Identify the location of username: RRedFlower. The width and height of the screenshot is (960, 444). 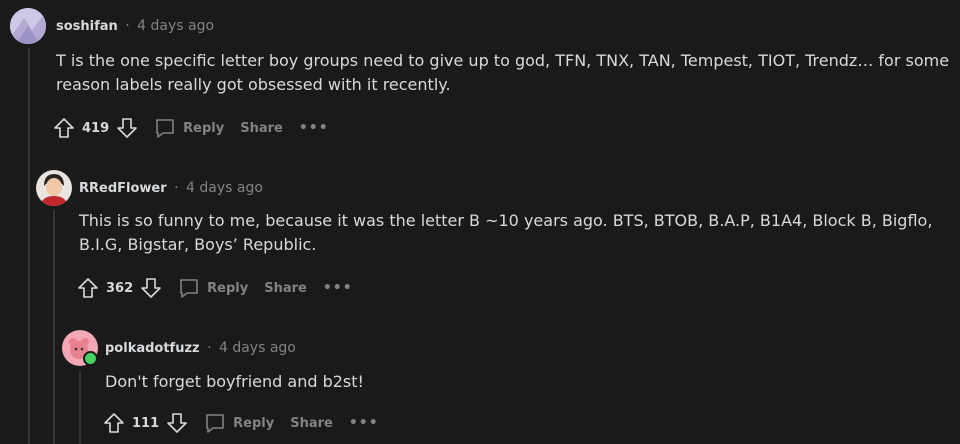
(123, 188).